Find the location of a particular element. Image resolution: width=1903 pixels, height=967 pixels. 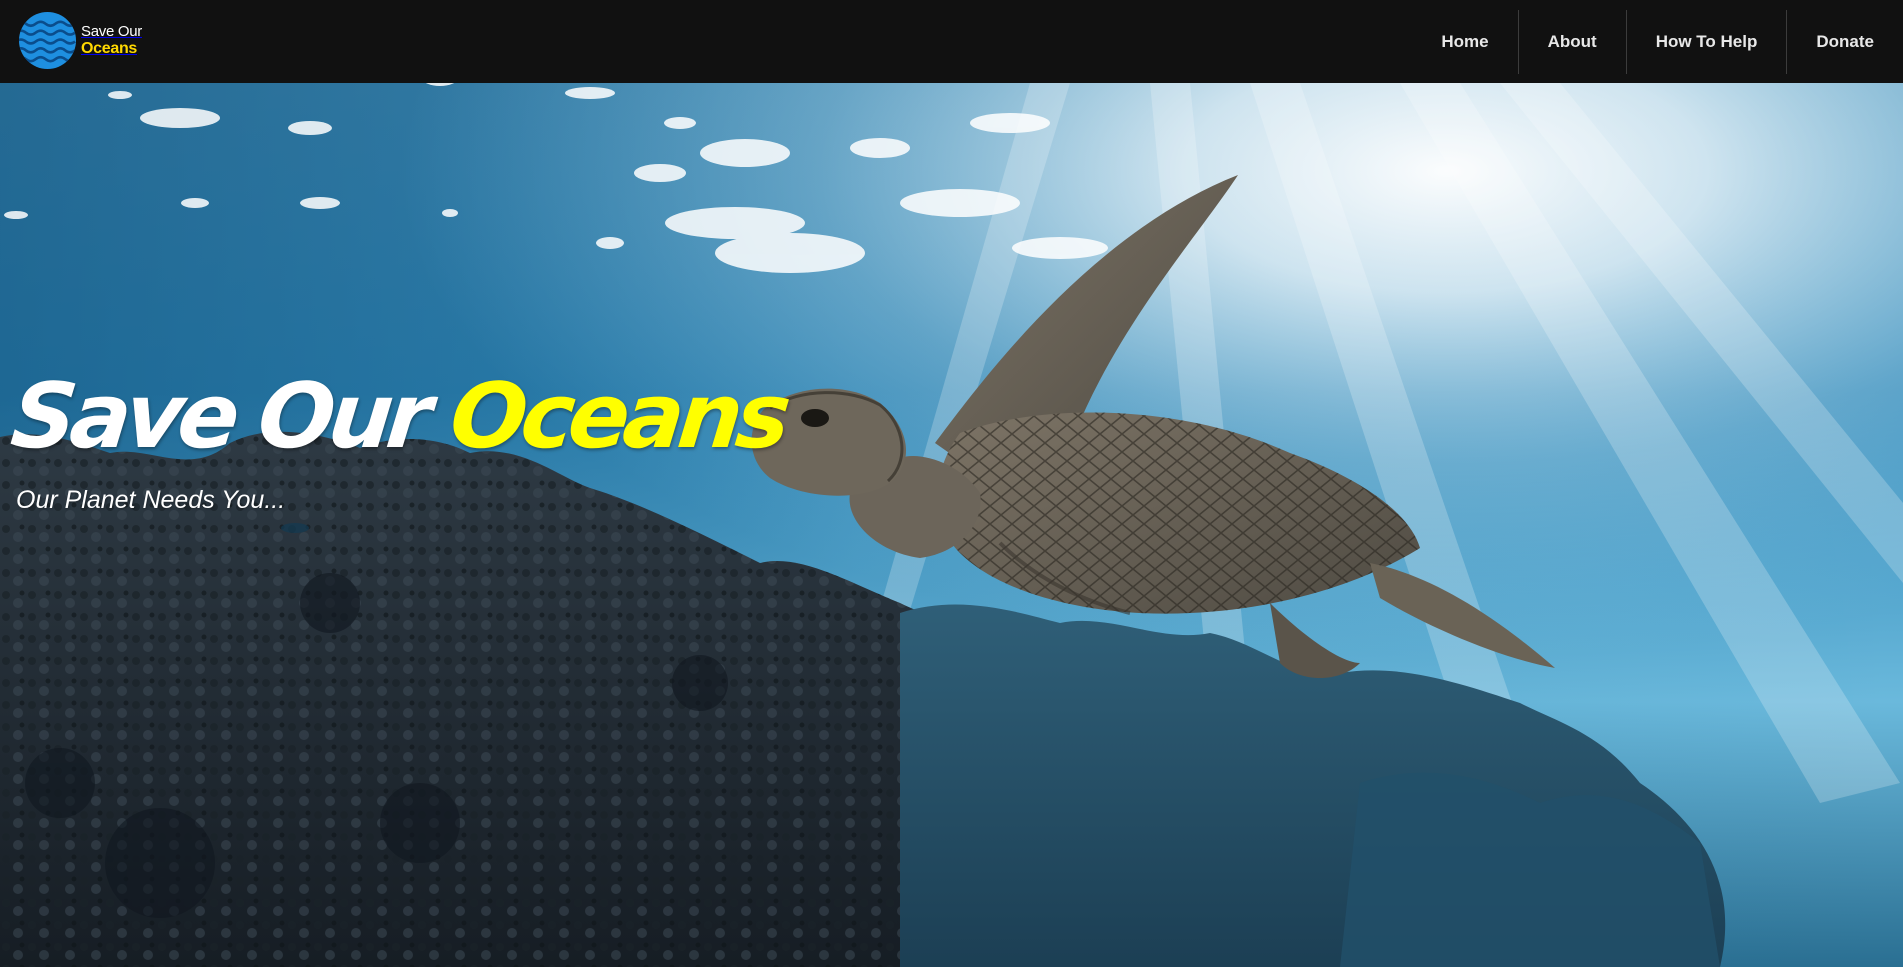

hero-title-part1: Save Our is located at coordinates (219, 416).